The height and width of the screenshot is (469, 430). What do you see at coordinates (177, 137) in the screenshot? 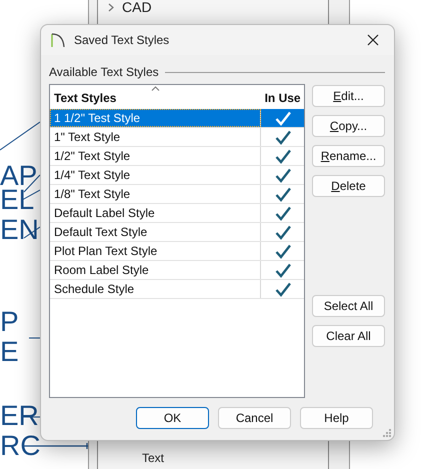
I see `list-row: 1" Text Style` at bounding box center [177, 137].